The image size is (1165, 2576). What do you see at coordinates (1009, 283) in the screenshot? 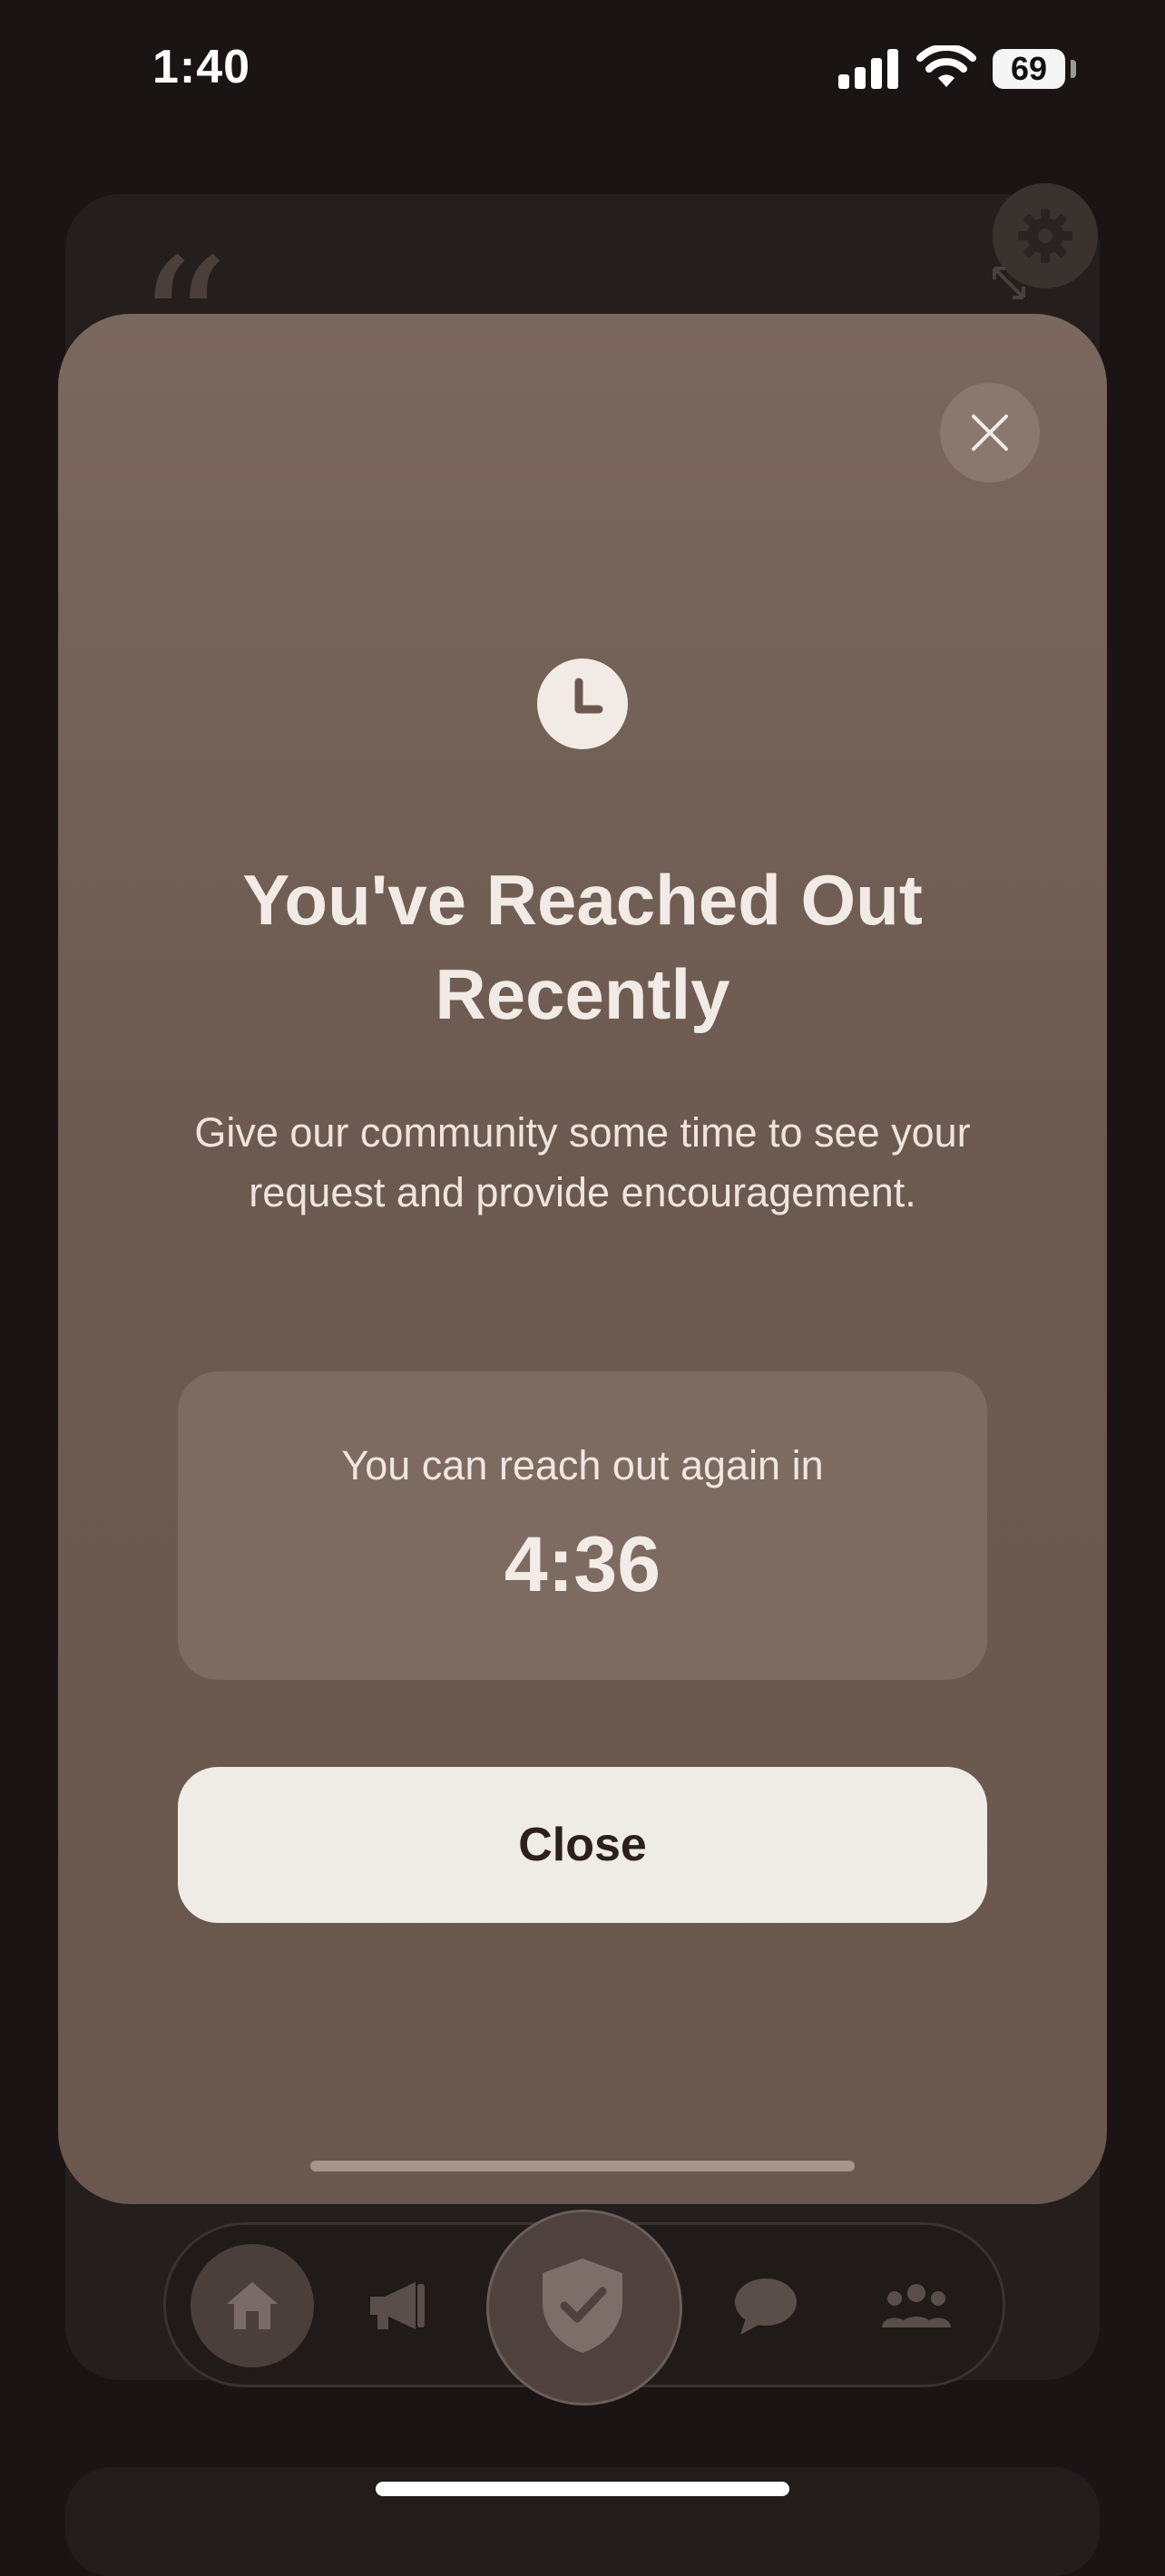
I see `expand-icon` at bounding box center [1009, 283].